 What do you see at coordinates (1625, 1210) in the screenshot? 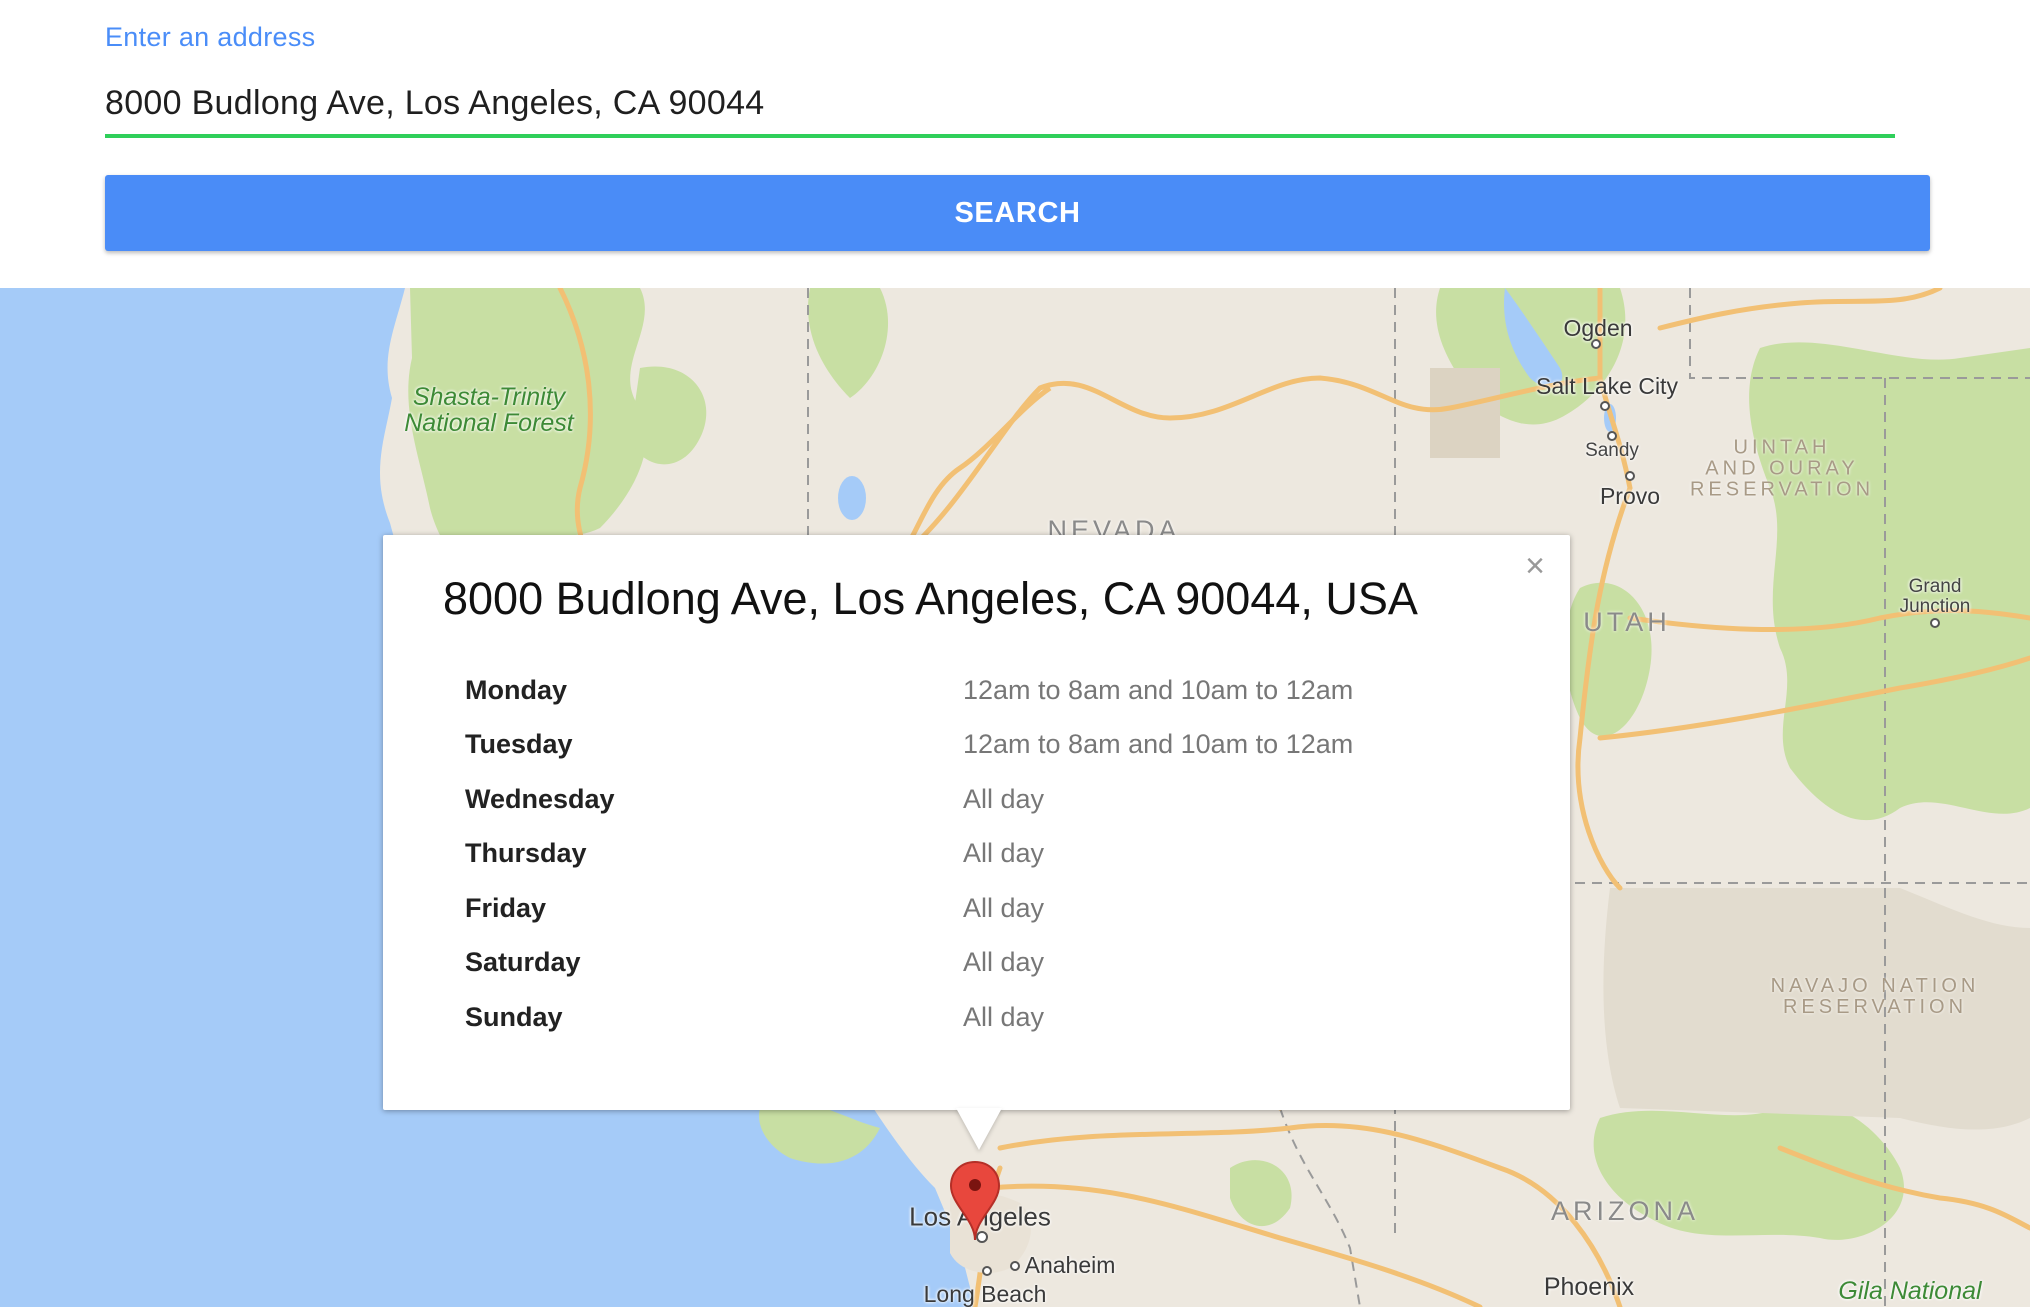
I see `map-label-arizona: ARIZONA` at bounding box center [1625, 1210].